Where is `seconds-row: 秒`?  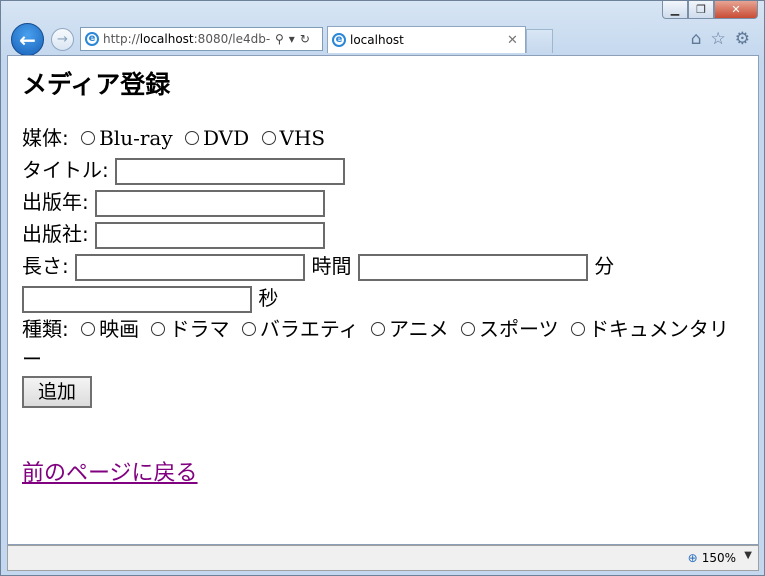
seconds-row: 秒 is located at coordinates (383, 298).